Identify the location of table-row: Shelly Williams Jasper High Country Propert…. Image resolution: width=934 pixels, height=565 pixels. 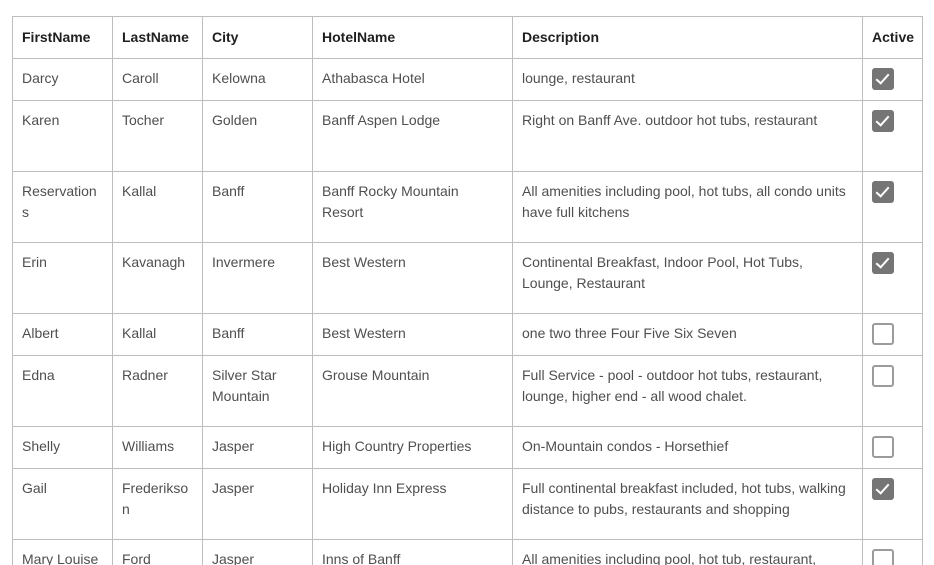
(467, 447).